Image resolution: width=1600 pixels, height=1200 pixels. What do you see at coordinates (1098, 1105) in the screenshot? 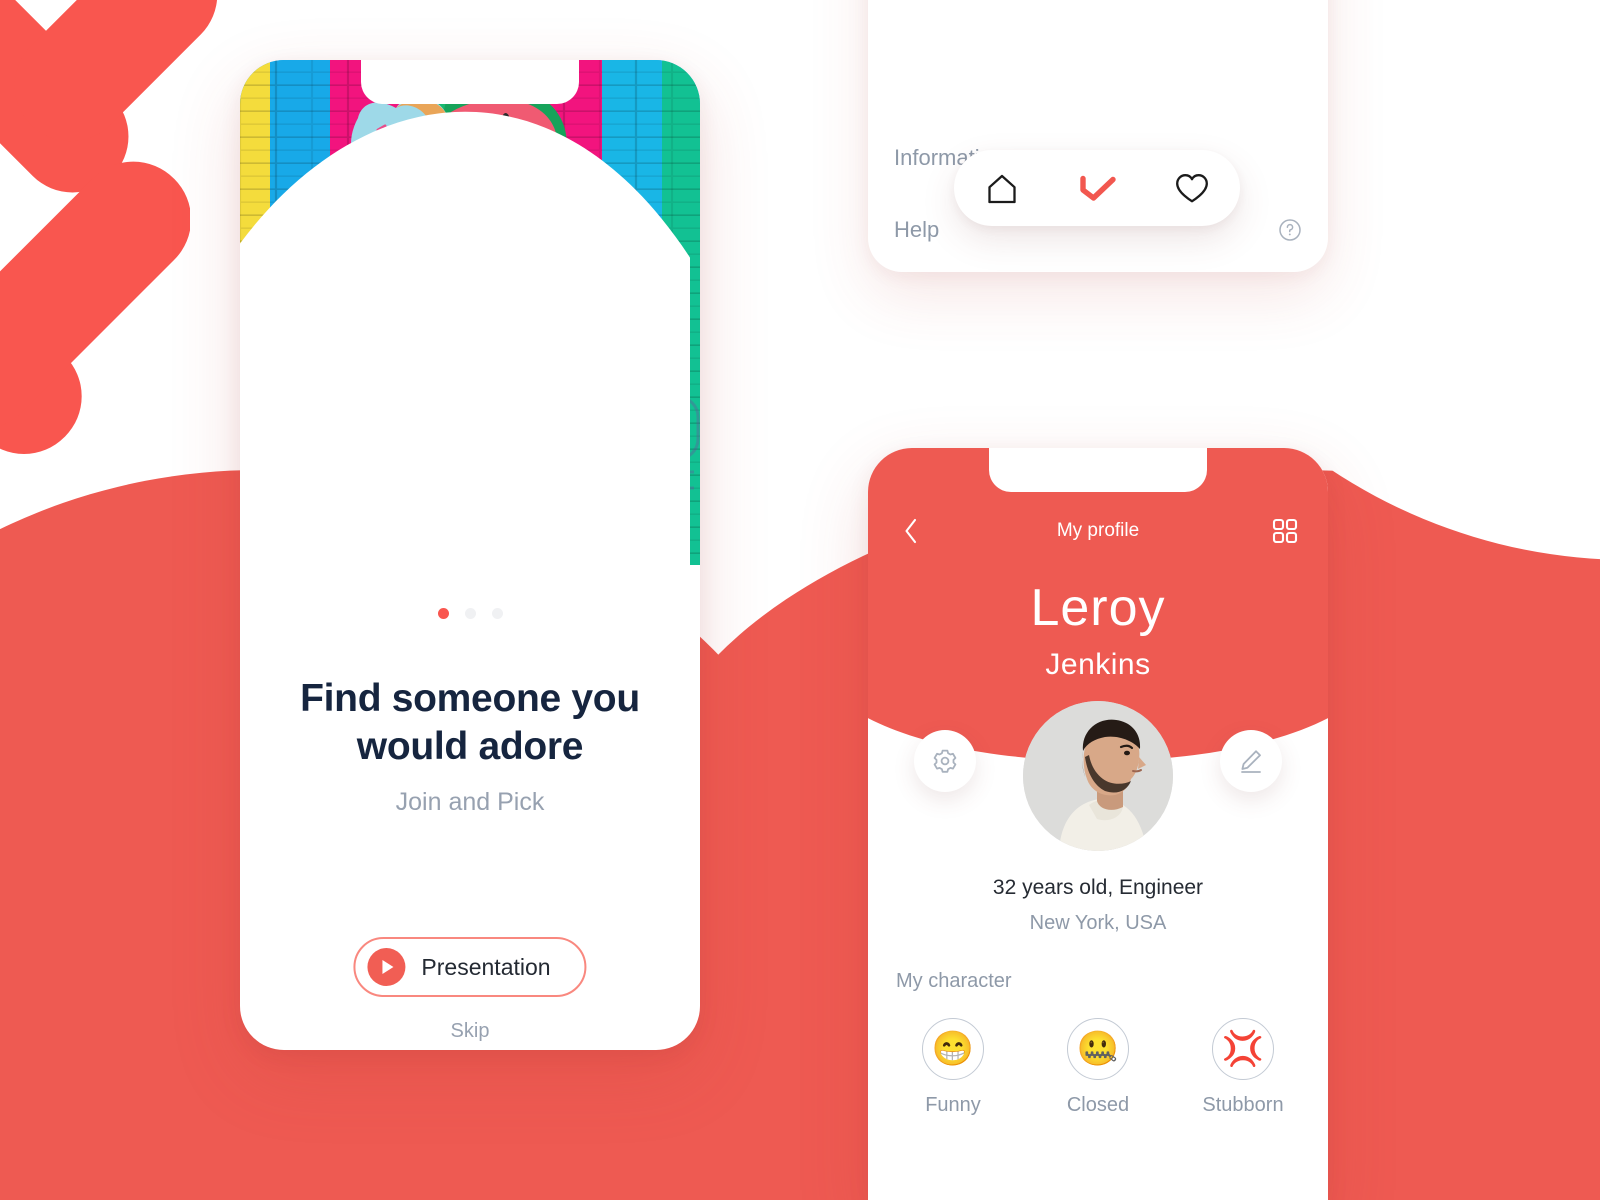
I see `character-trait-closed-label: Closed` at bounding box center [1098, 1105].